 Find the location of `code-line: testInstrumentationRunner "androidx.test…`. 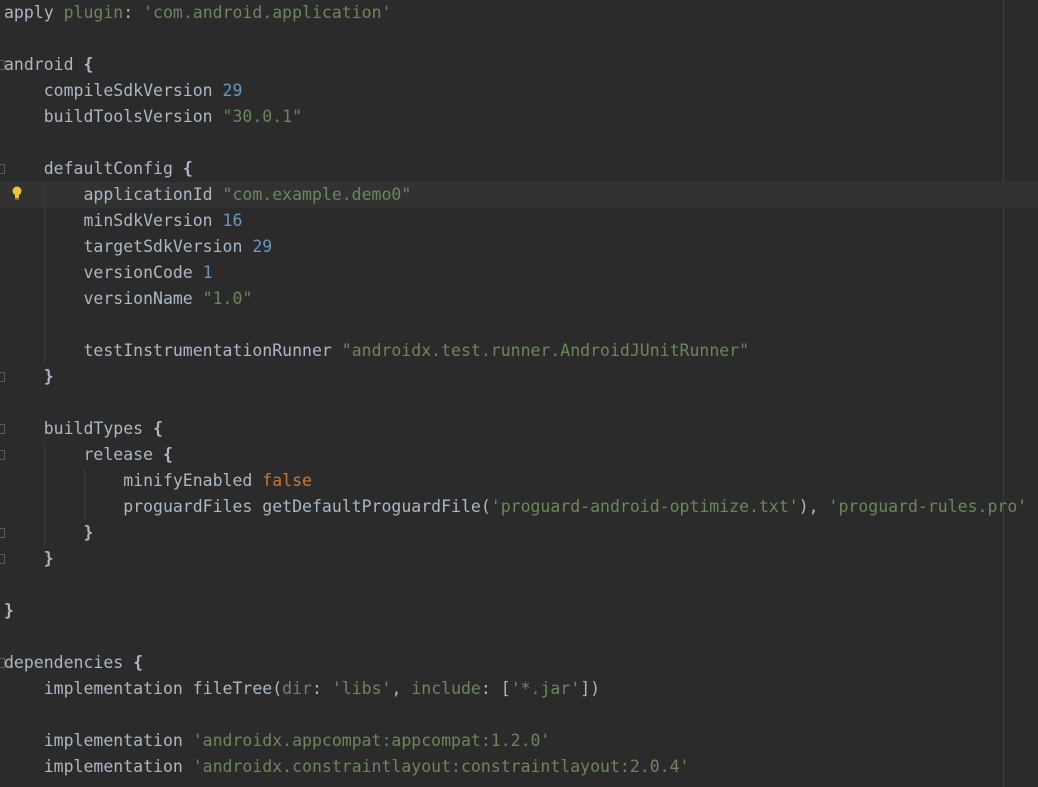

code-line: testInstrumentationRunner "androidx.test… is located at coordinates (519, 351).